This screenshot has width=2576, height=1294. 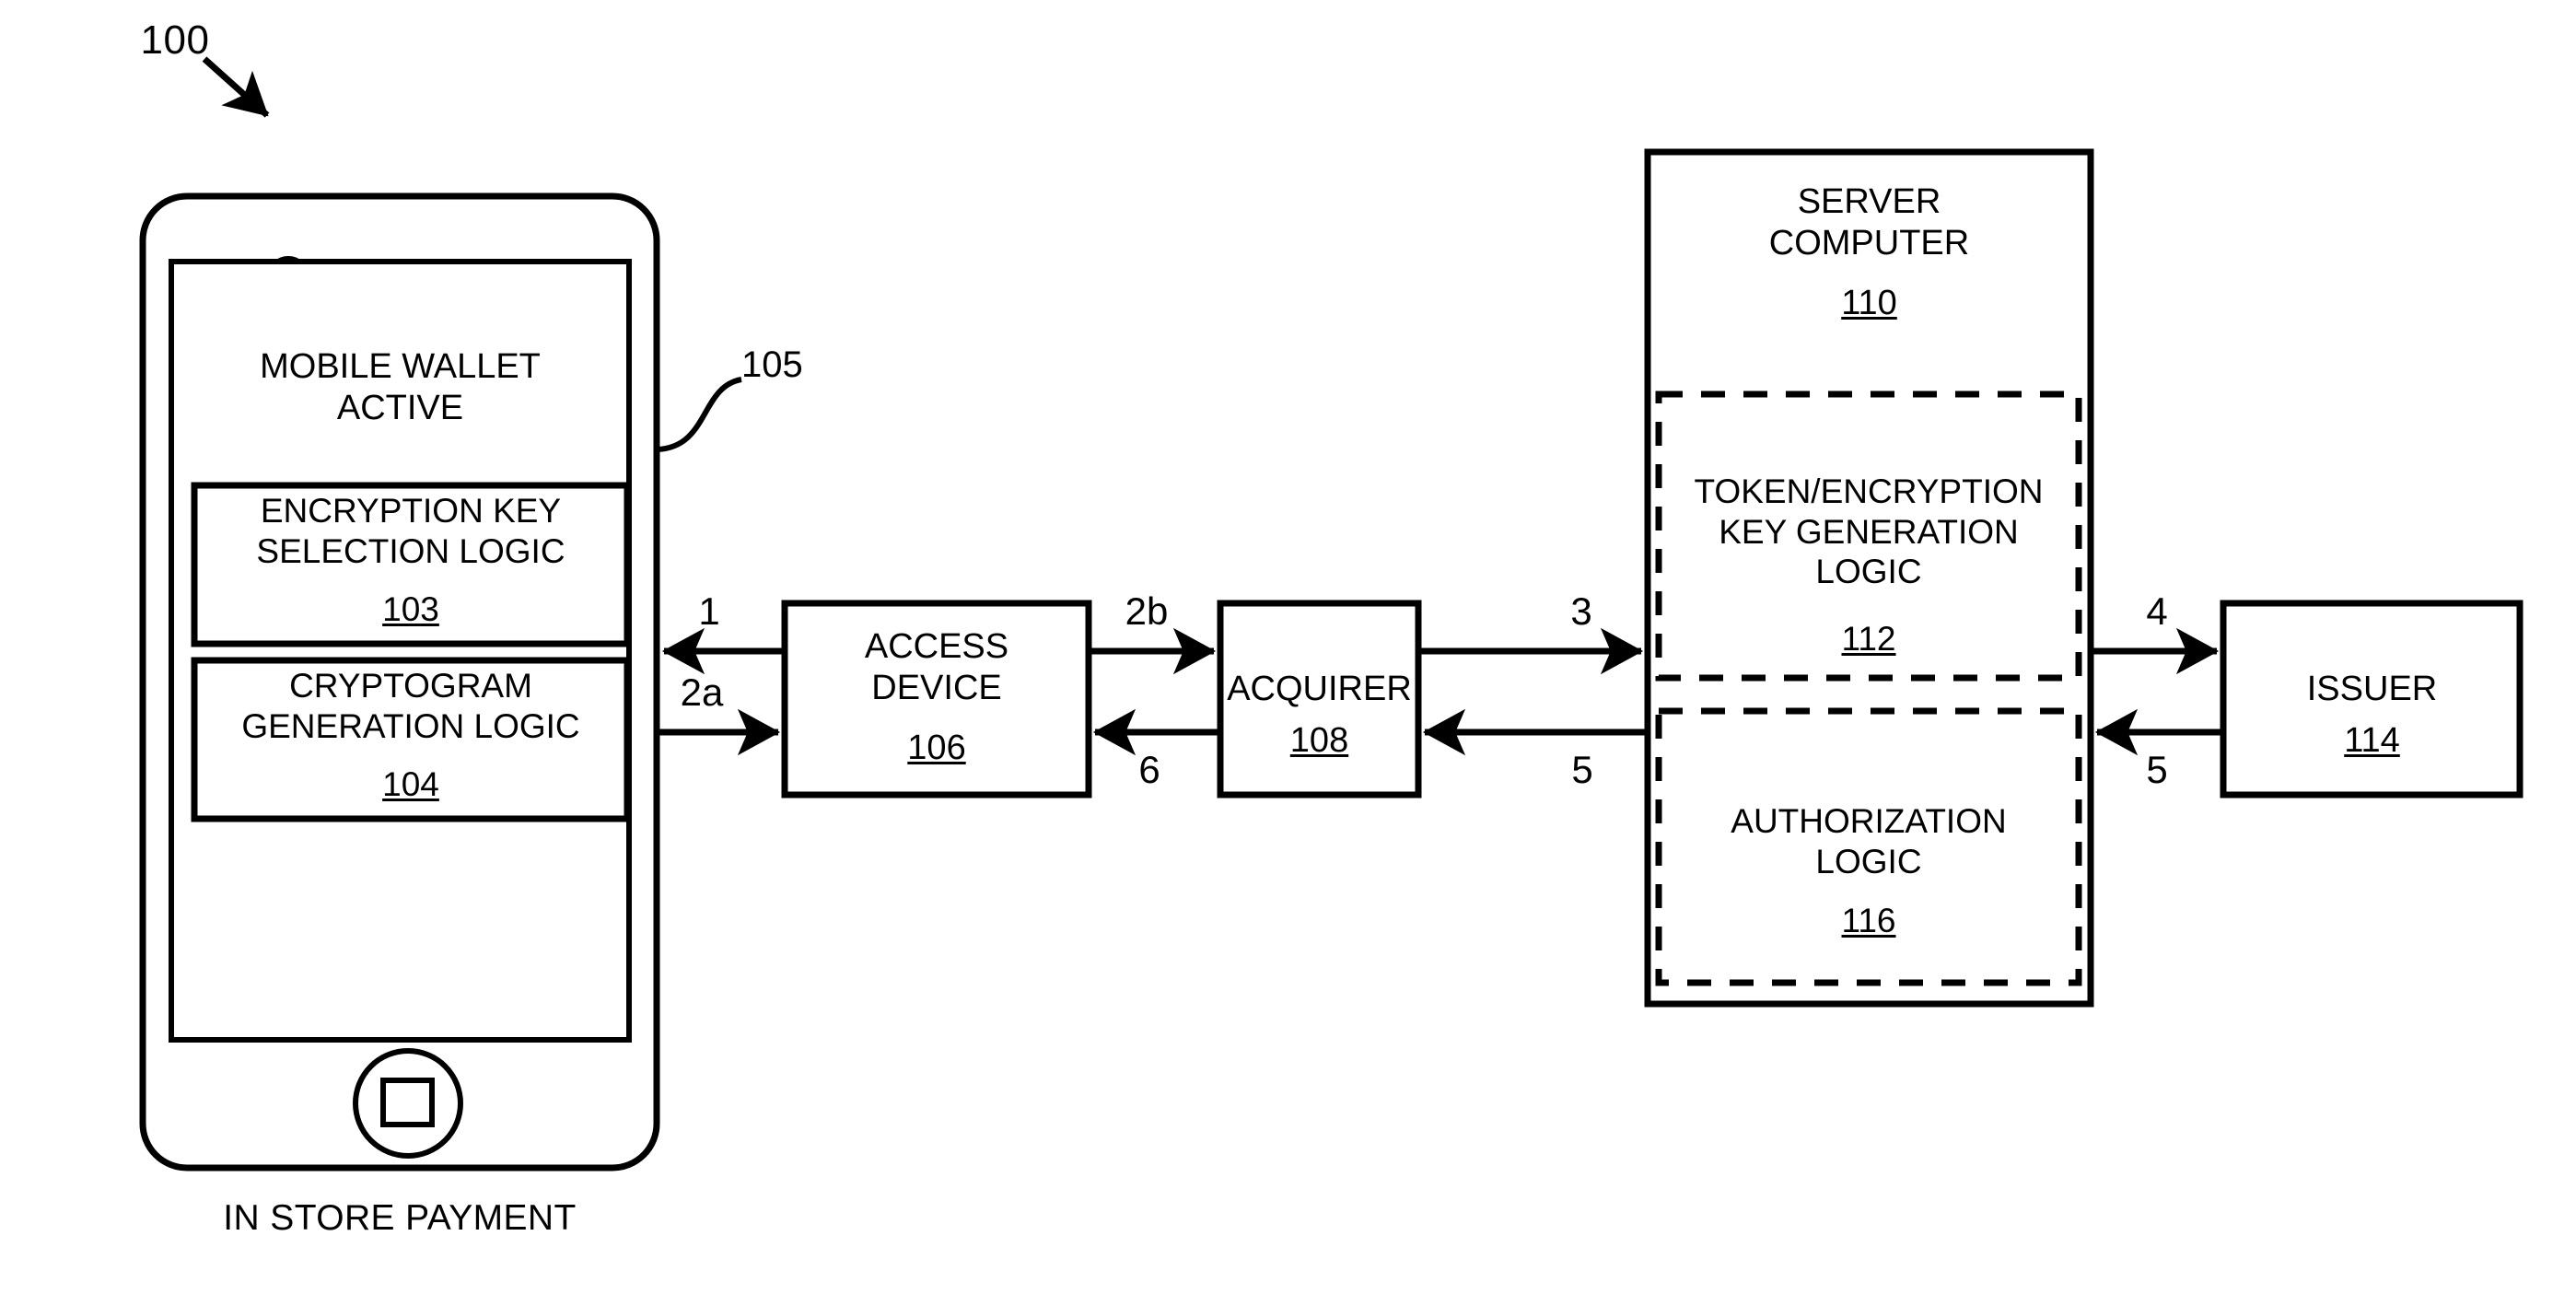 What do you see at coordinates (175, 40) in the screenshot?
I see `figure-reference-number: 100` at bounding box center [175, 40].